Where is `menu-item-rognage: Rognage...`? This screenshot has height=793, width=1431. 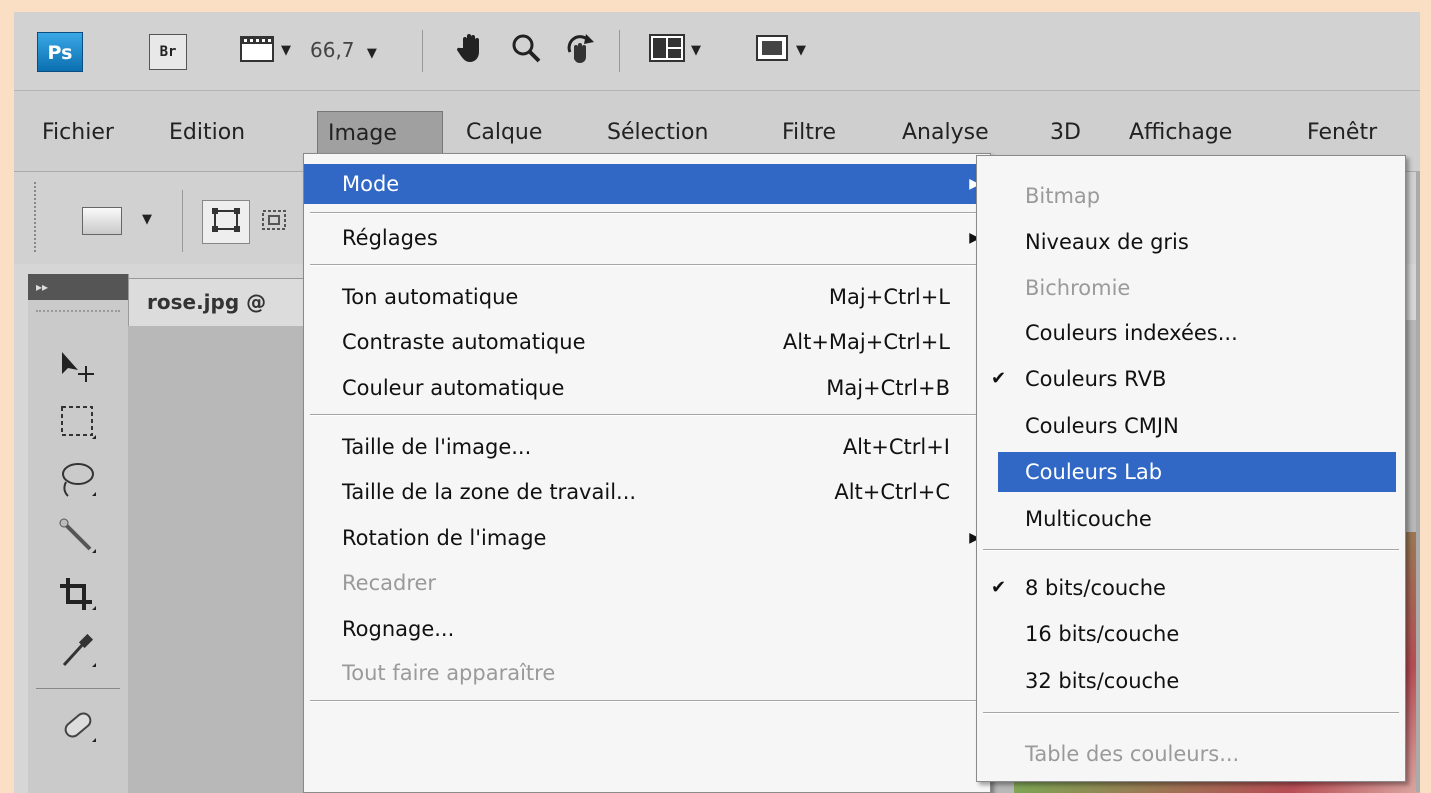
menu-item-rognage: Rognage... is located at coordinates (647, 629).